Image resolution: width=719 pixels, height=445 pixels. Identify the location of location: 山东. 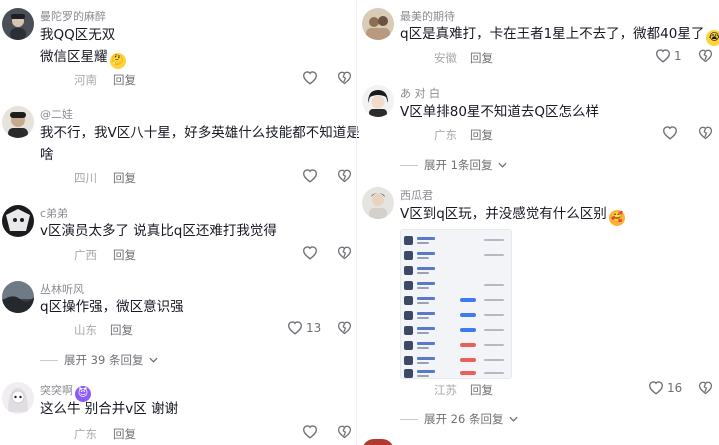
(85, 330).